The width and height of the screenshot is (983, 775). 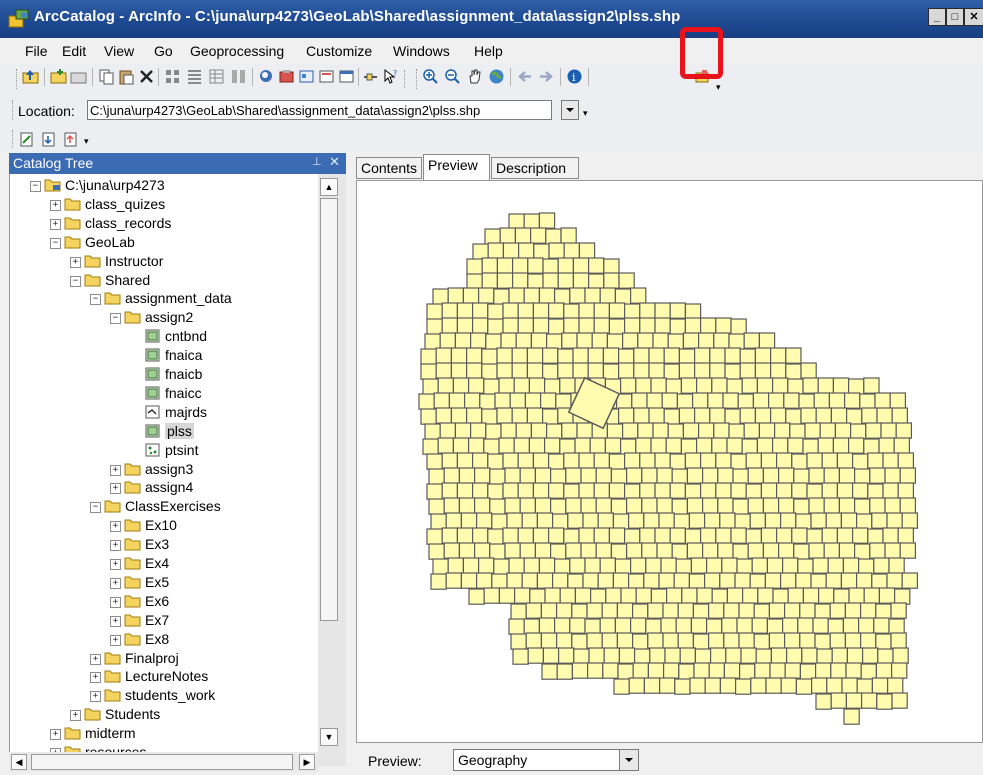 What do you see at coordinates (172, 76) in the screenshot?
I see `large-icons-icon` at bounding box center [172, 76].